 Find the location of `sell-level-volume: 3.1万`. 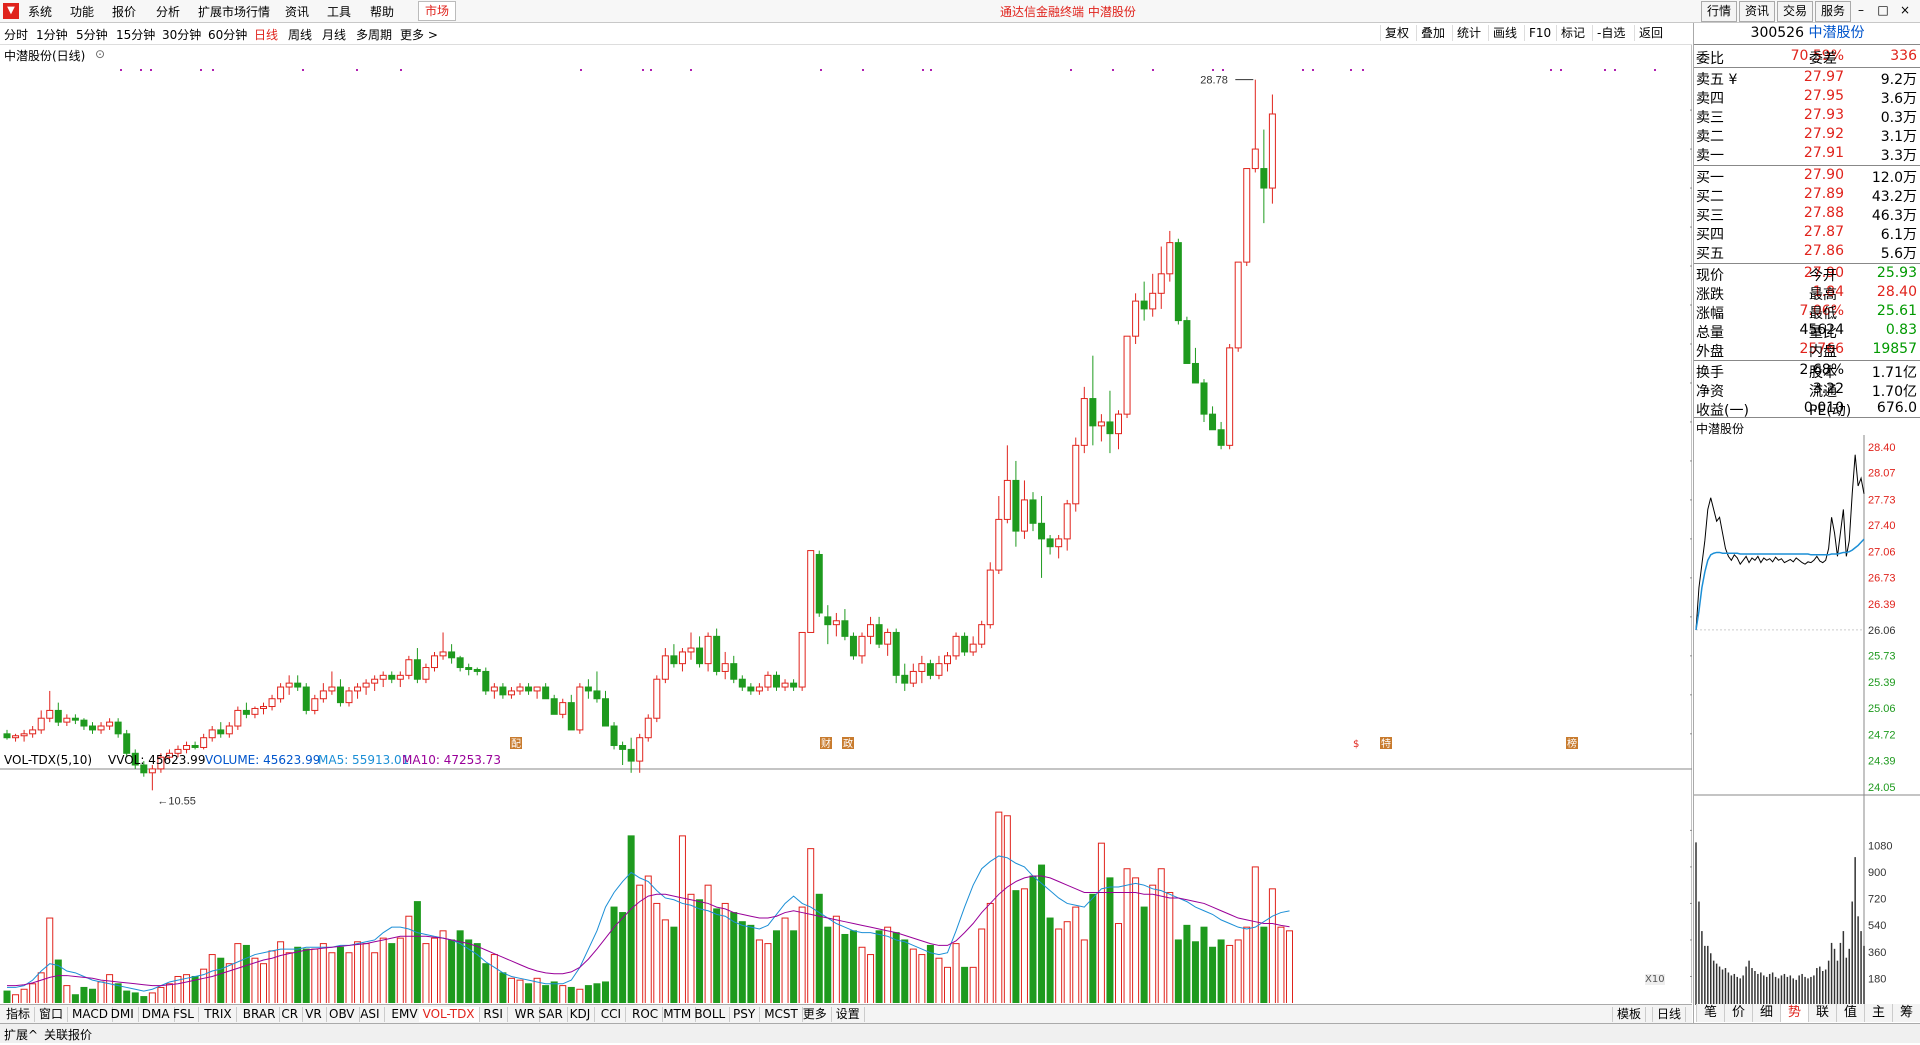

sell-level-volume: 3.1万 is located at coordinates (1898, 137).